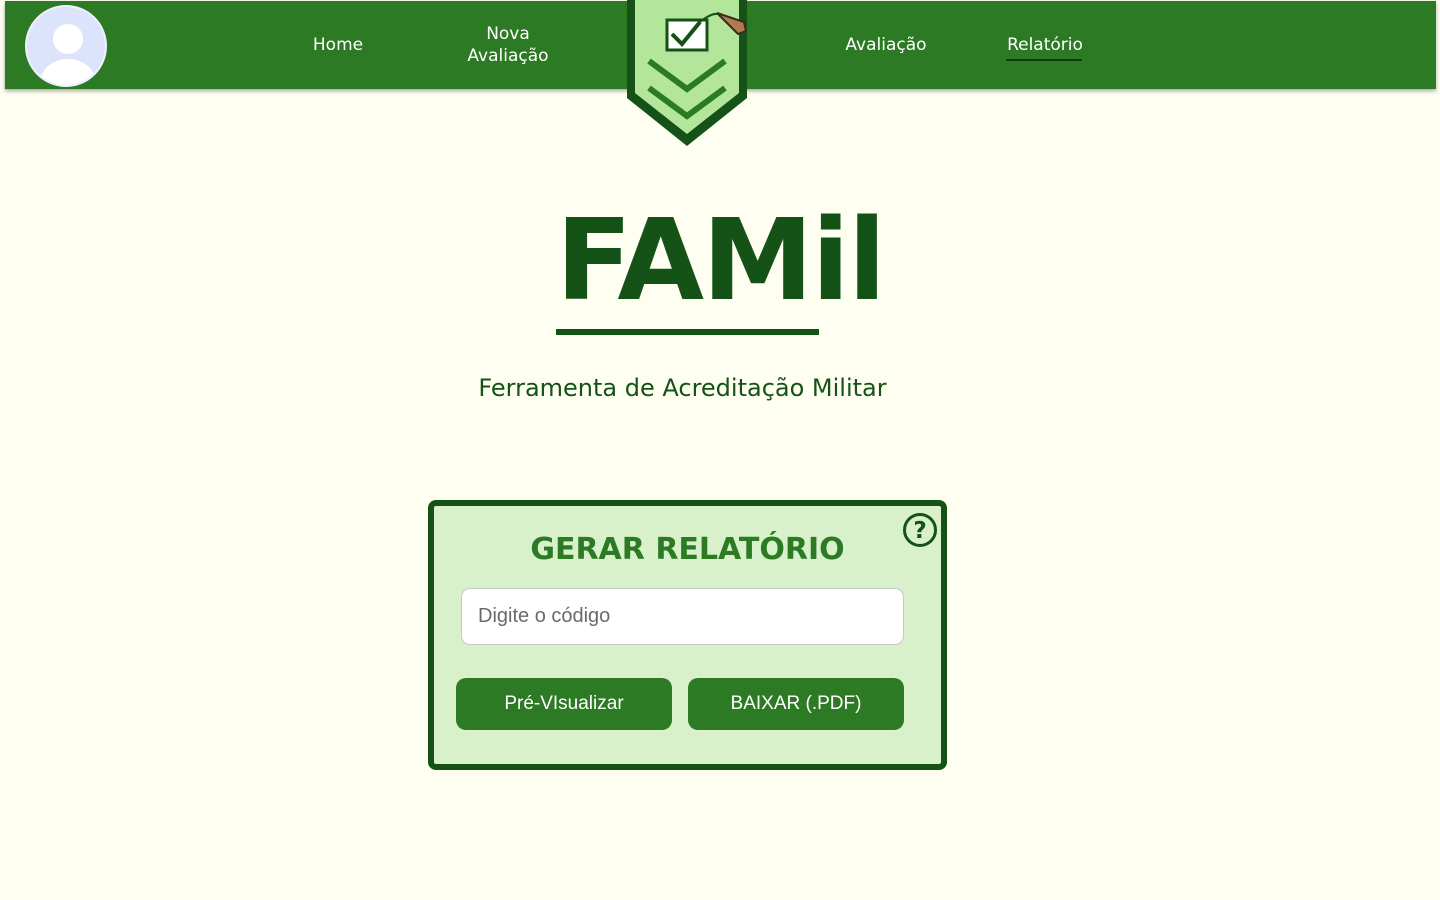 Image resolution: width=1440 pixels, height=900 pixels. I want to click on preview-button: Pré-VIsualizar, so click(564, 704).